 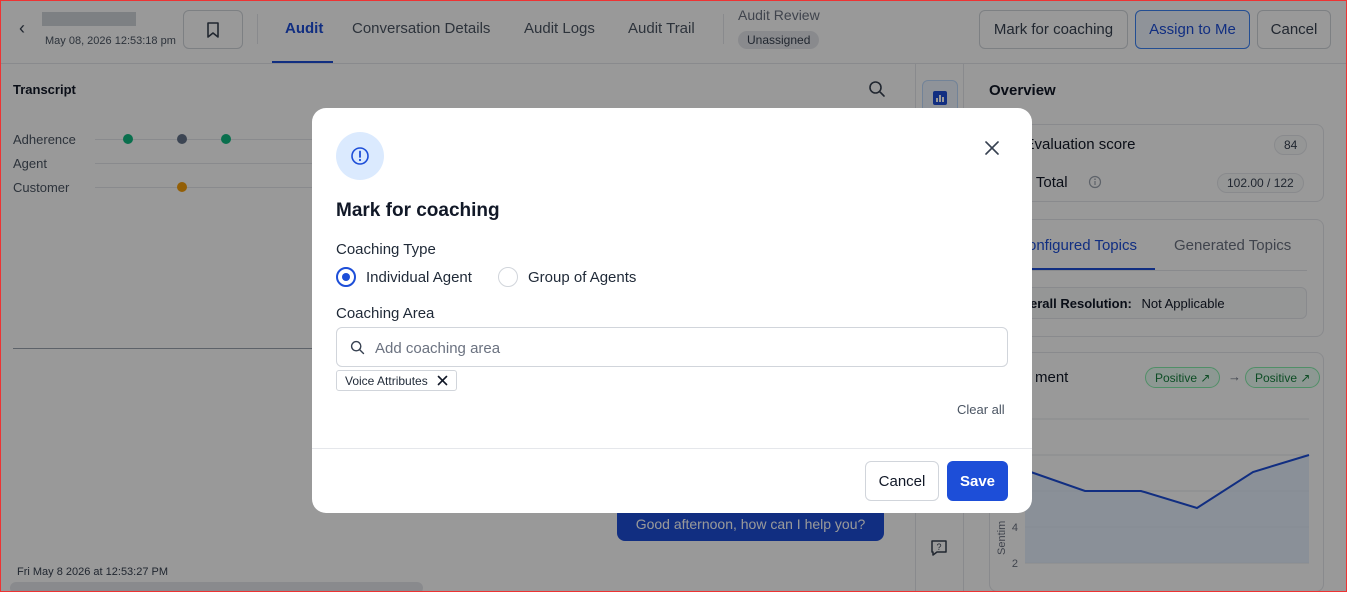 What do you see at coordinates (902, 481) in the screenshot?
I see `dialog-cancel-button: Cancel` at bounding box center [902, 481].